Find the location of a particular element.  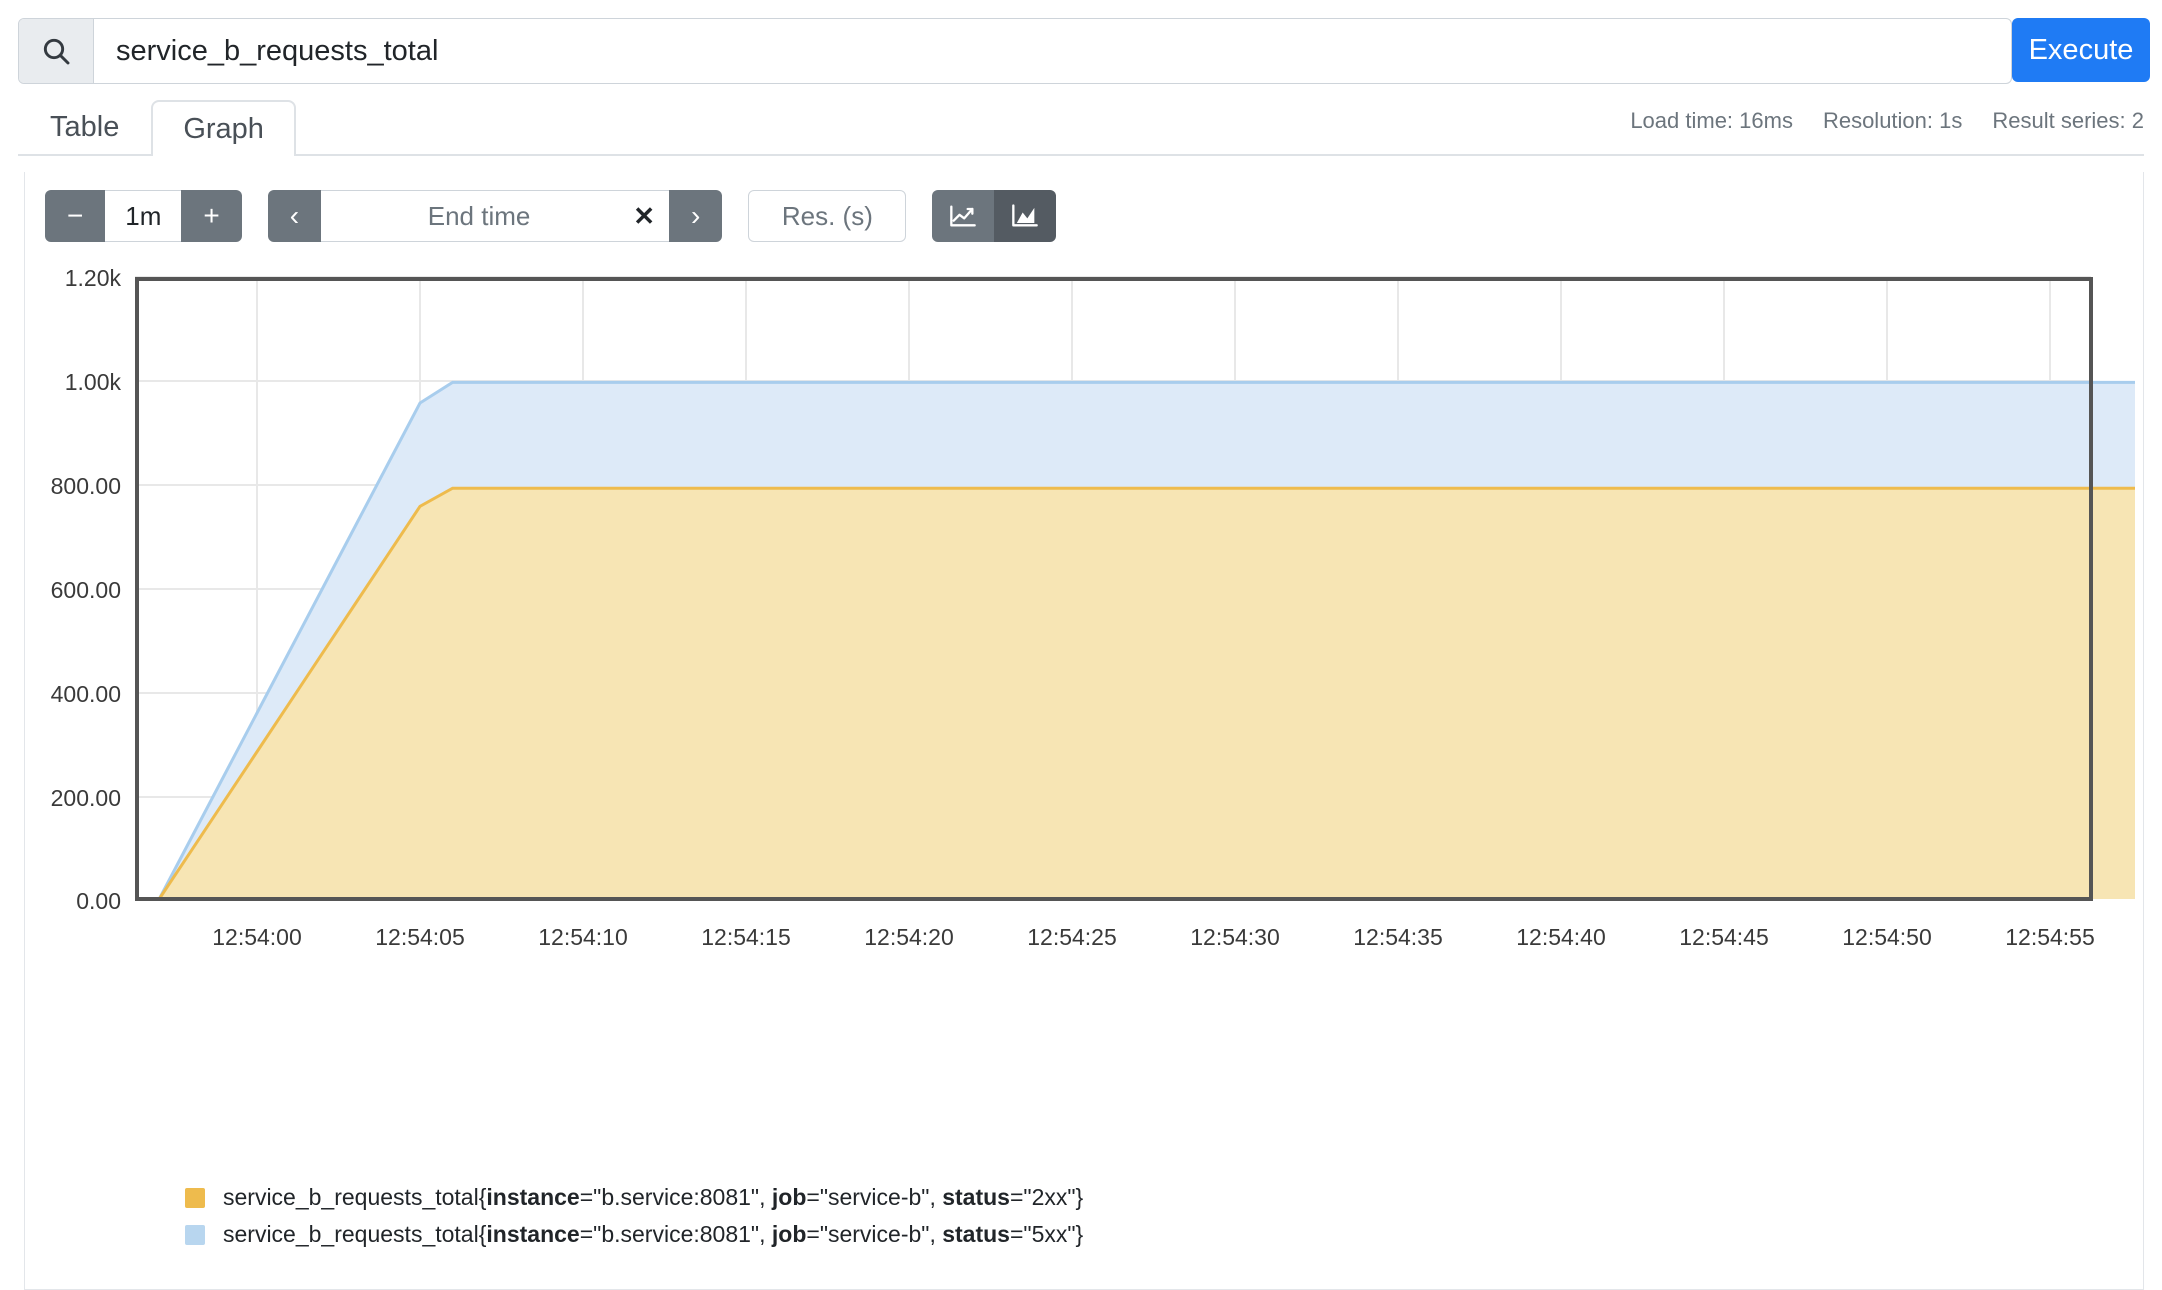

previous-time-button: ‹ is located at coordinates (294, 216).